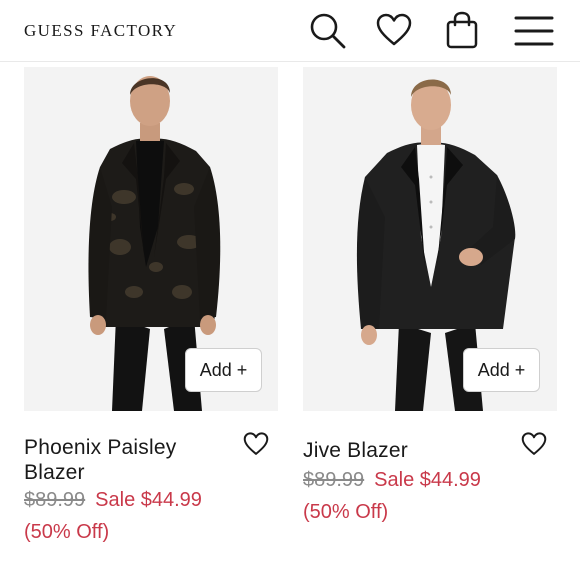 The image size is (580, 580). I want to click on brand-logo: GUESS FACTORY, so click(100, 31).